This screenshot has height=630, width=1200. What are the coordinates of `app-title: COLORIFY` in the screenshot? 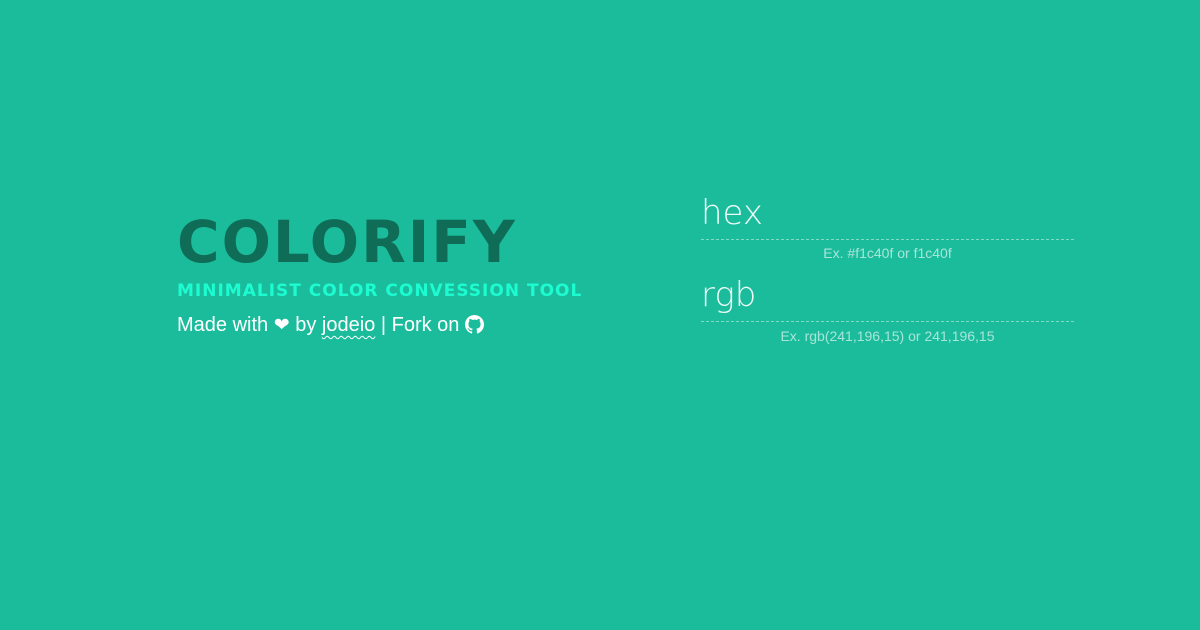 It's located at (347, 242).